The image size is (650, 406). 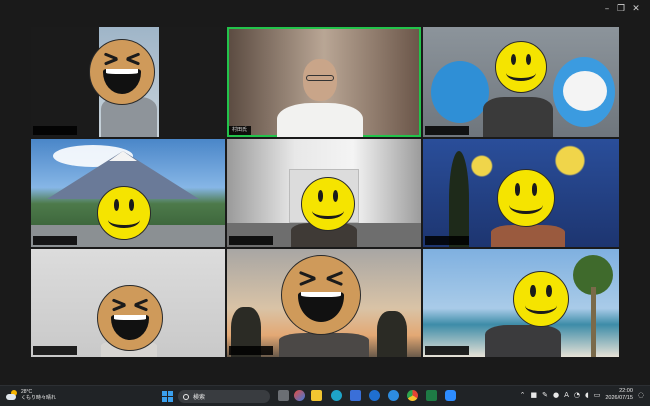 I want to click on background-robot-left, so click(x=460, y=92).